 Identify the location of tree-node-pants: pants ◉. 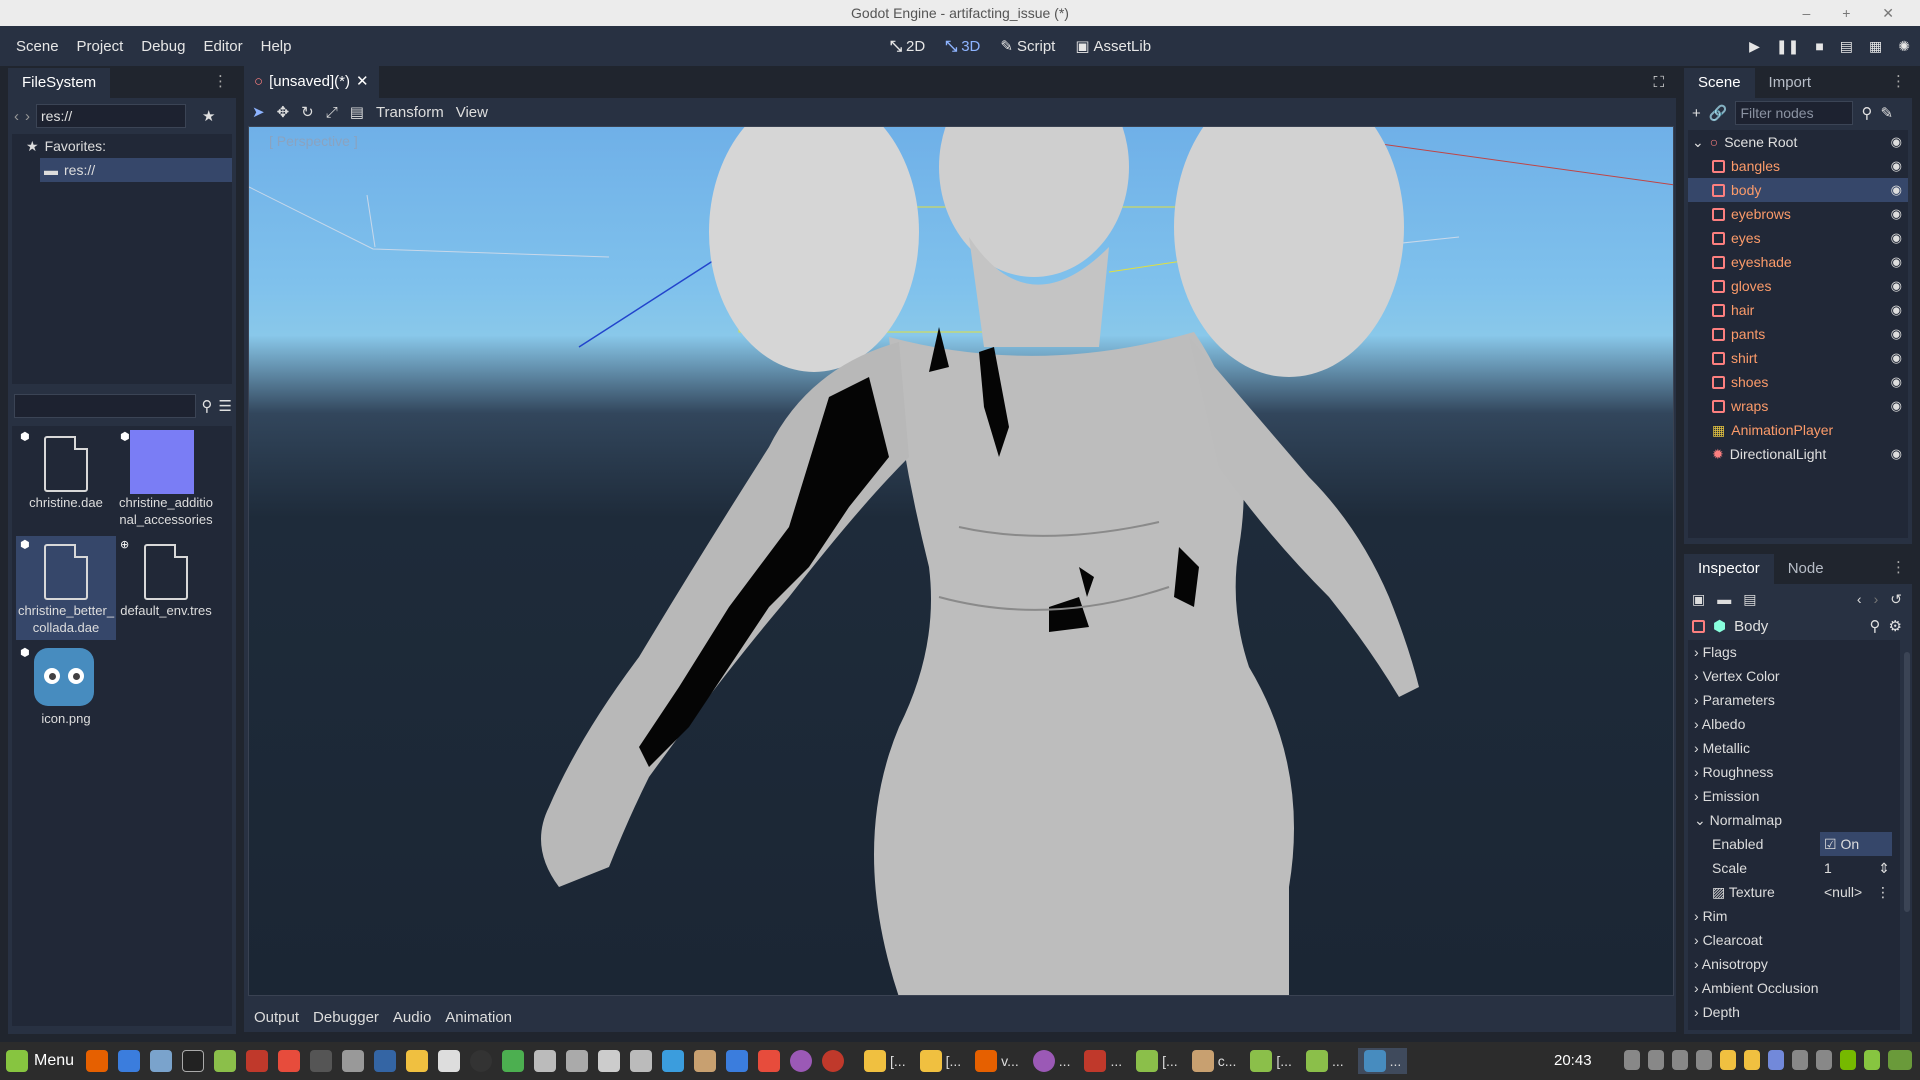
(1798, 334).